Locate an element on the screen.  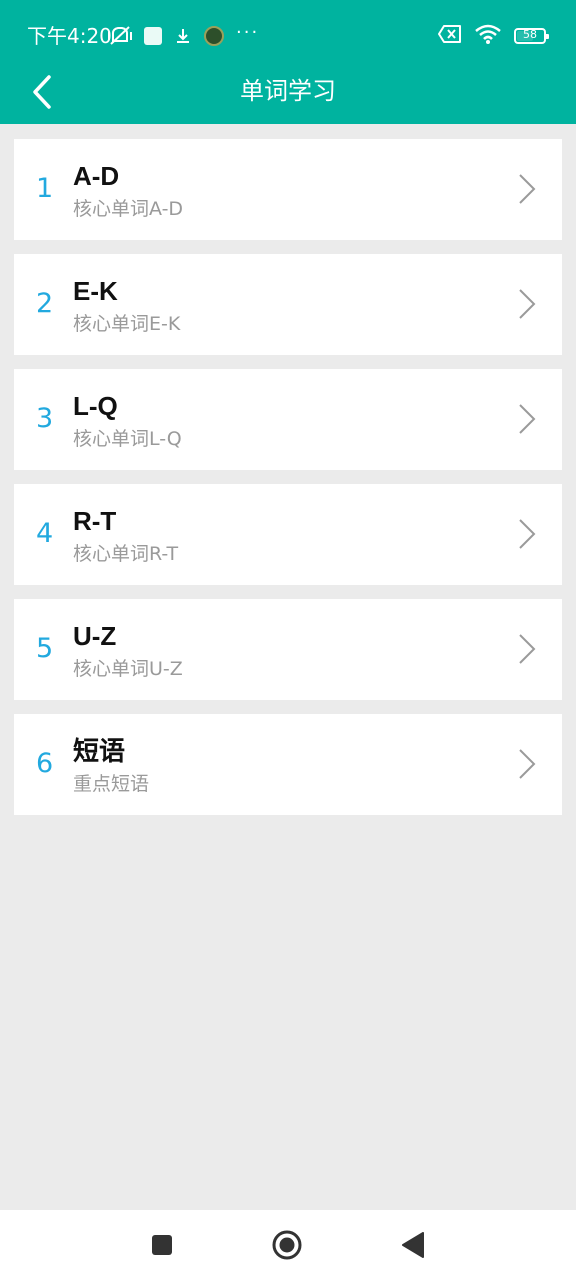
page-title: 单词学习 is located at coordinates (288, 91).